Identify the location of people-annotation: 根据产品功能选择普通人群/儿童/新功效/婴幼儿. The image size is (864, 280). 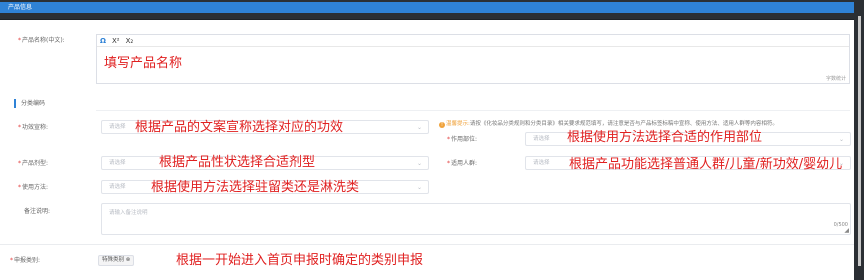
(706, 164).